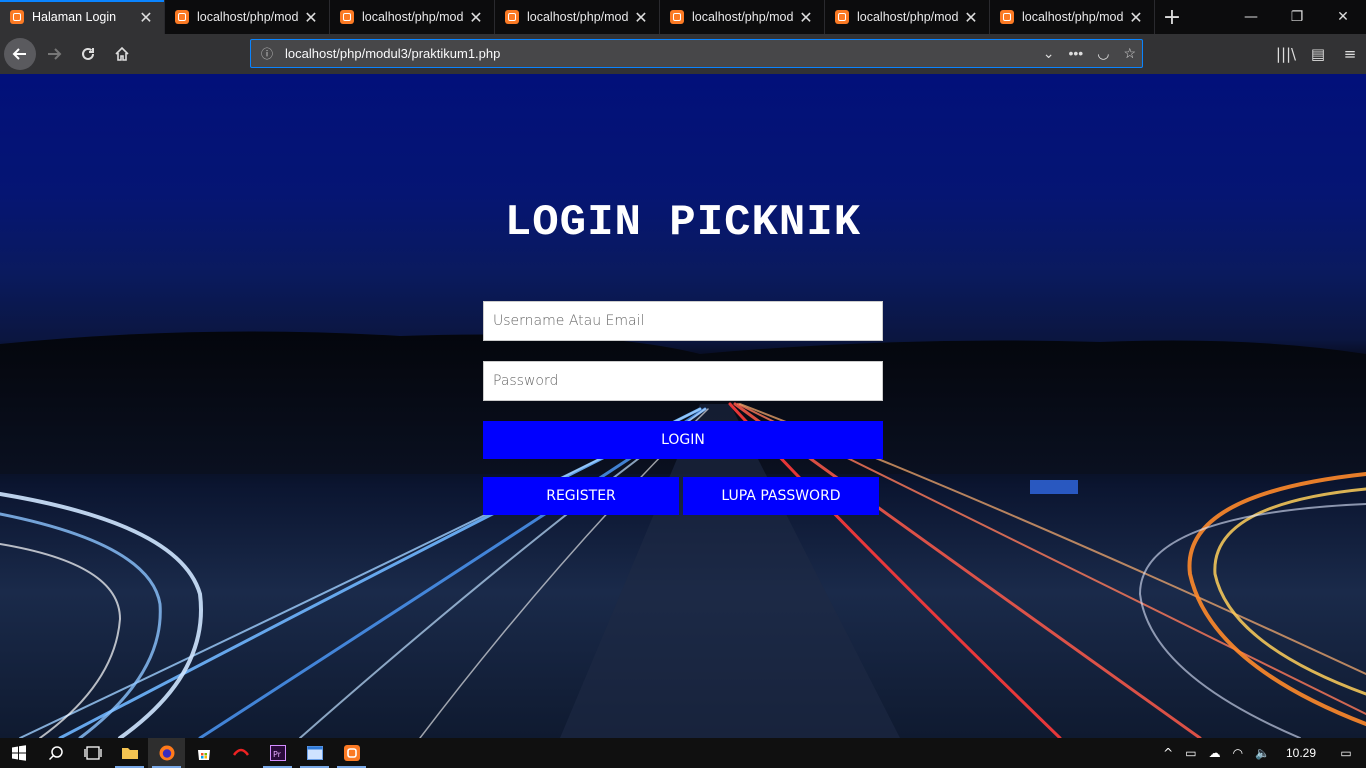 This screenshot has width=1366, height=768. Describe the element at coordinates (781, 496) in the screenshot. I see `forgot-password-button: LUPA PASSWORD` at that location.